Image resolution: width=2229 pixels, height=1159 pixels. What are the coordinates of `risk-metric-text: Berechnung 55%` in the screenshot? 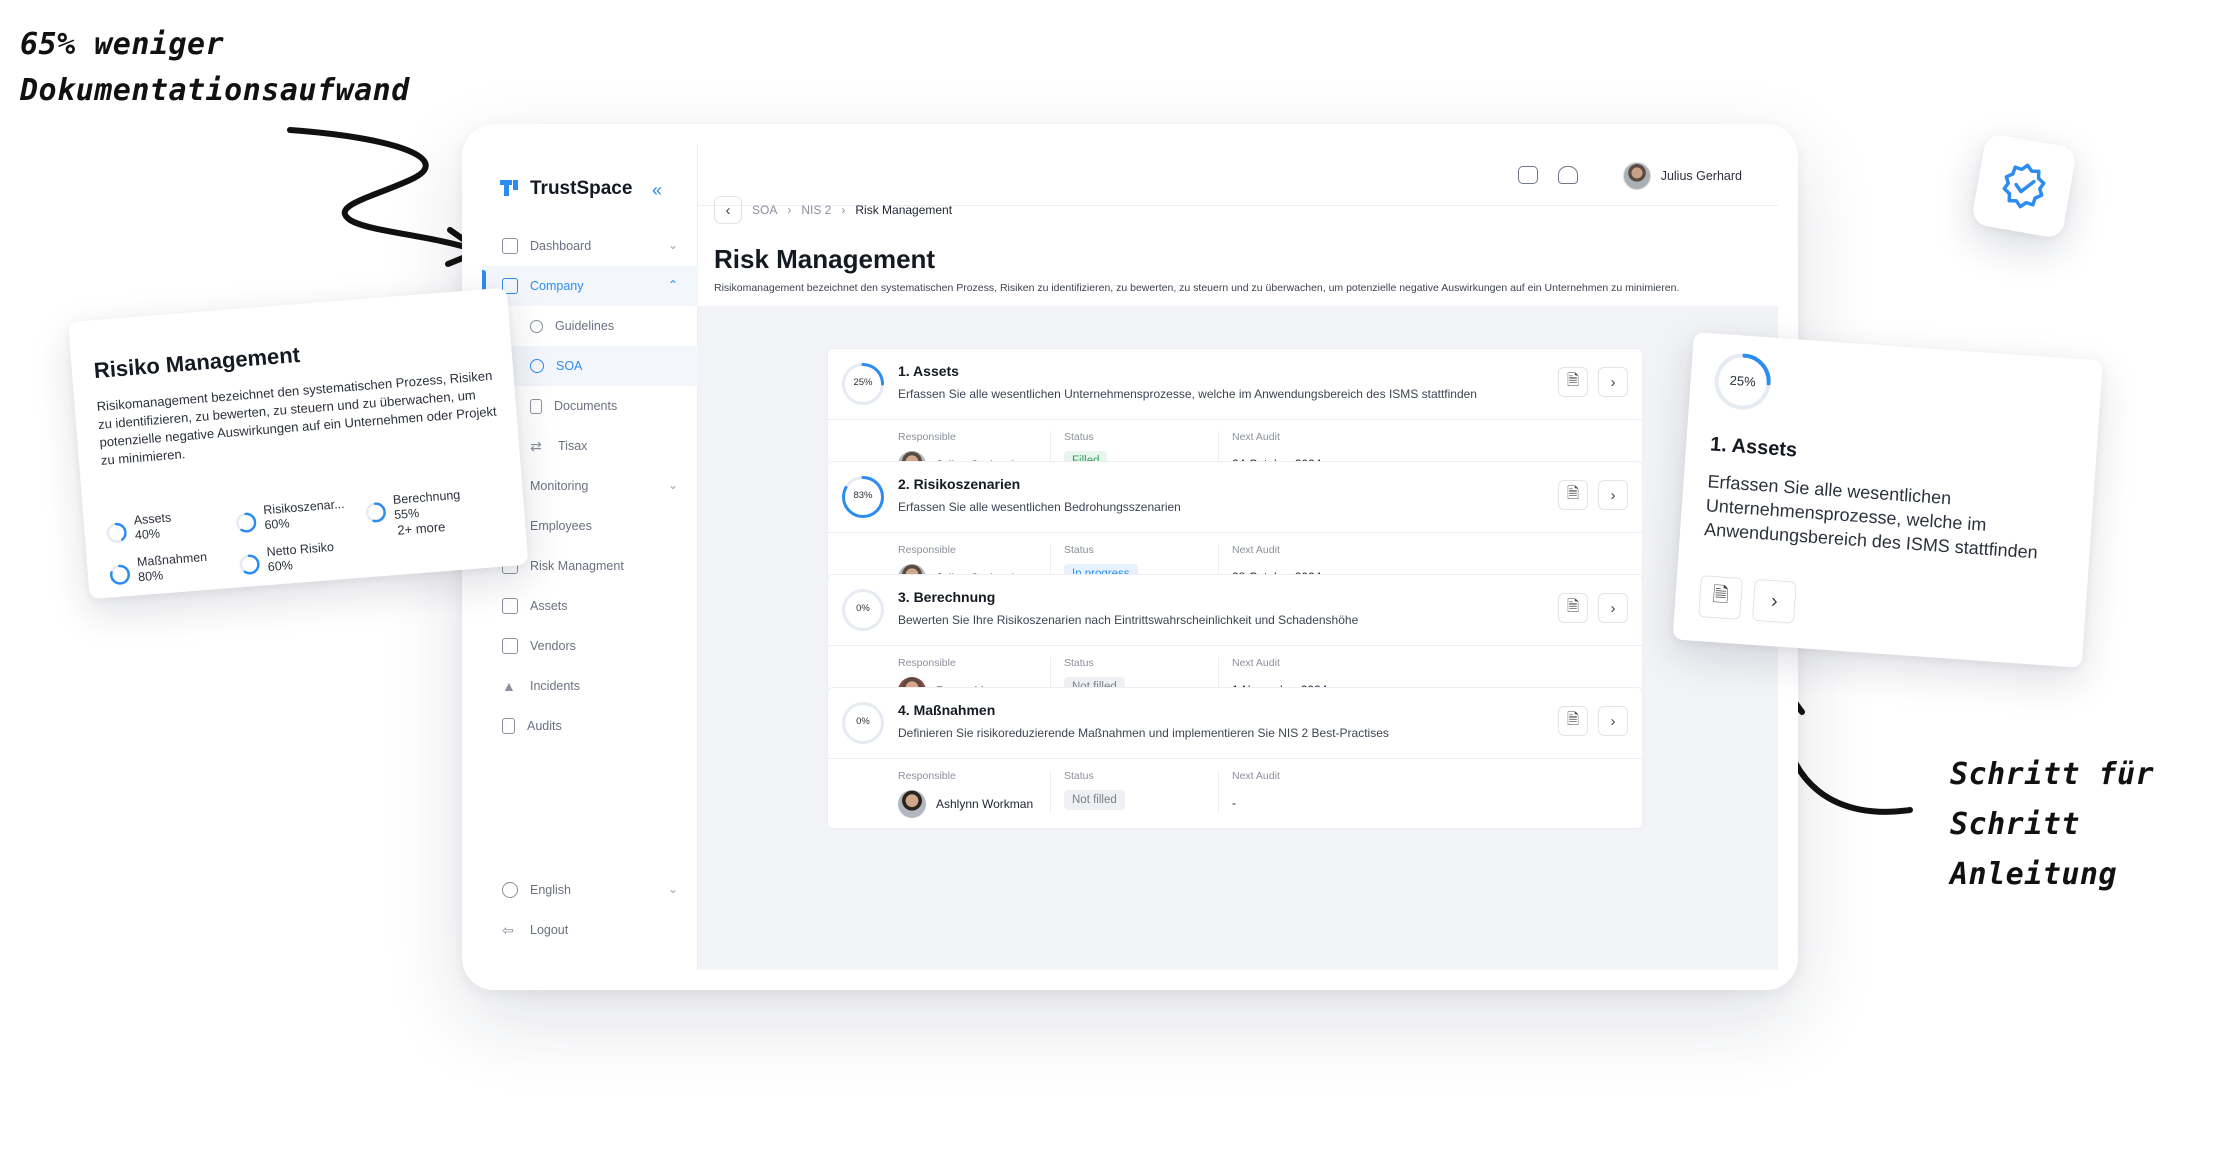 It's located at (426, 505).